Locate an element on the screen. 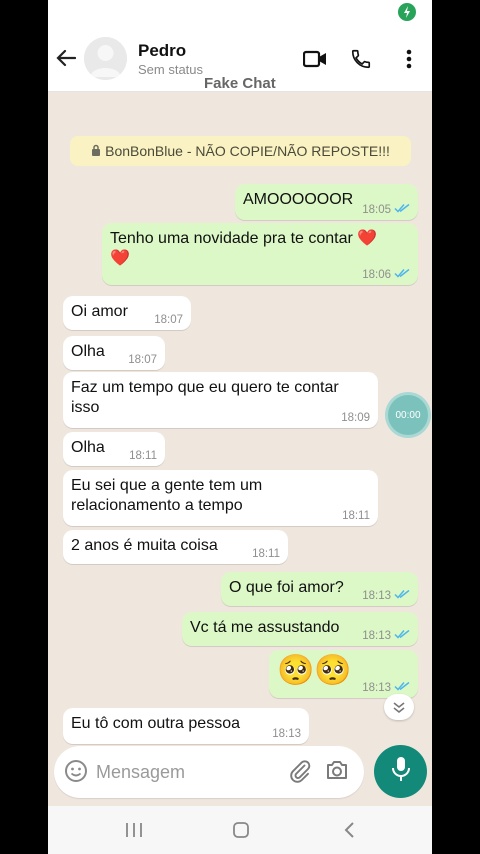 The image size is (480, 854). outgoing-message: O que foi amor? 18:13 is located at coordinates (319, 589).